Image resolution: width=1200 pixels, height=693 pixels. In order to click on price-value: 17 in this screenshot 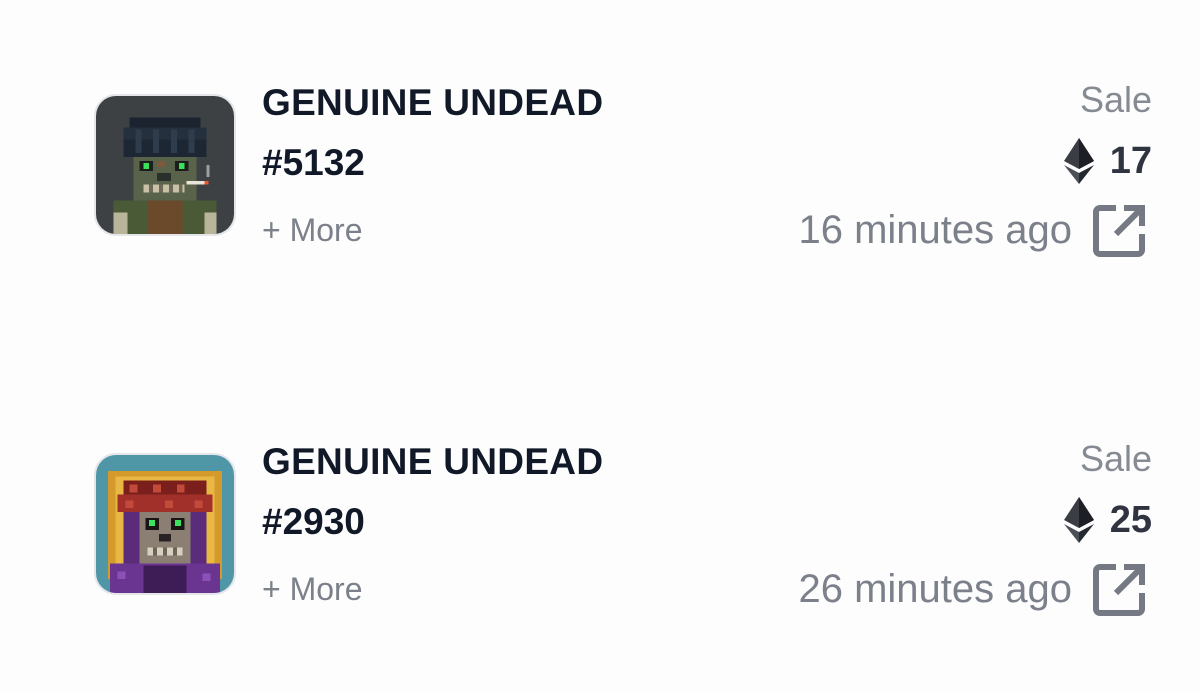, I will do `click(1130, 161)`.